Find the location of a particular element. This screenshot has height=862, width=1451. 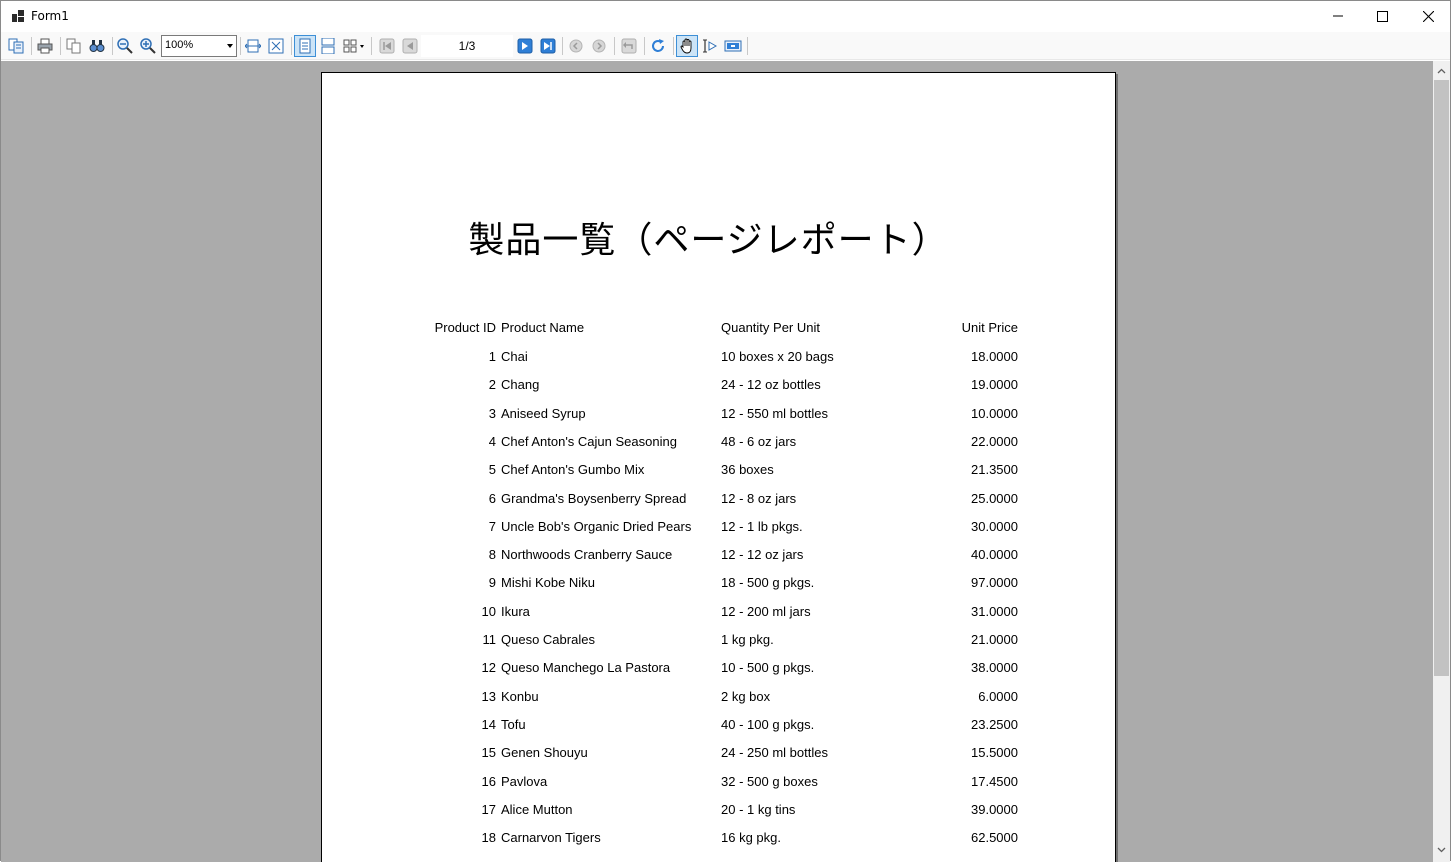

cell-quantity: 10 - 500 g pkgs. is located at coordinates (768, 667).